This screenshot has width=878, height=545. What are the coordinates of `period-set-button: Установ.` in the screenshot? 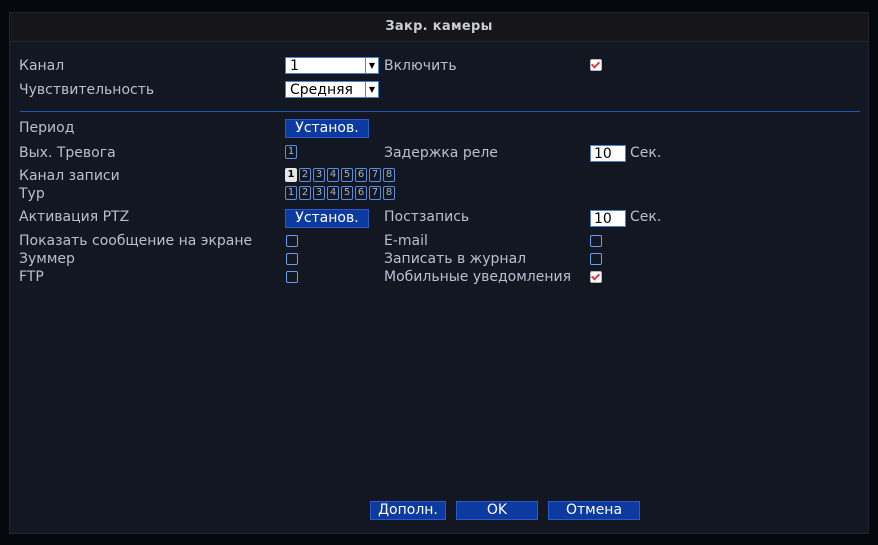 It's located at (327, 128).